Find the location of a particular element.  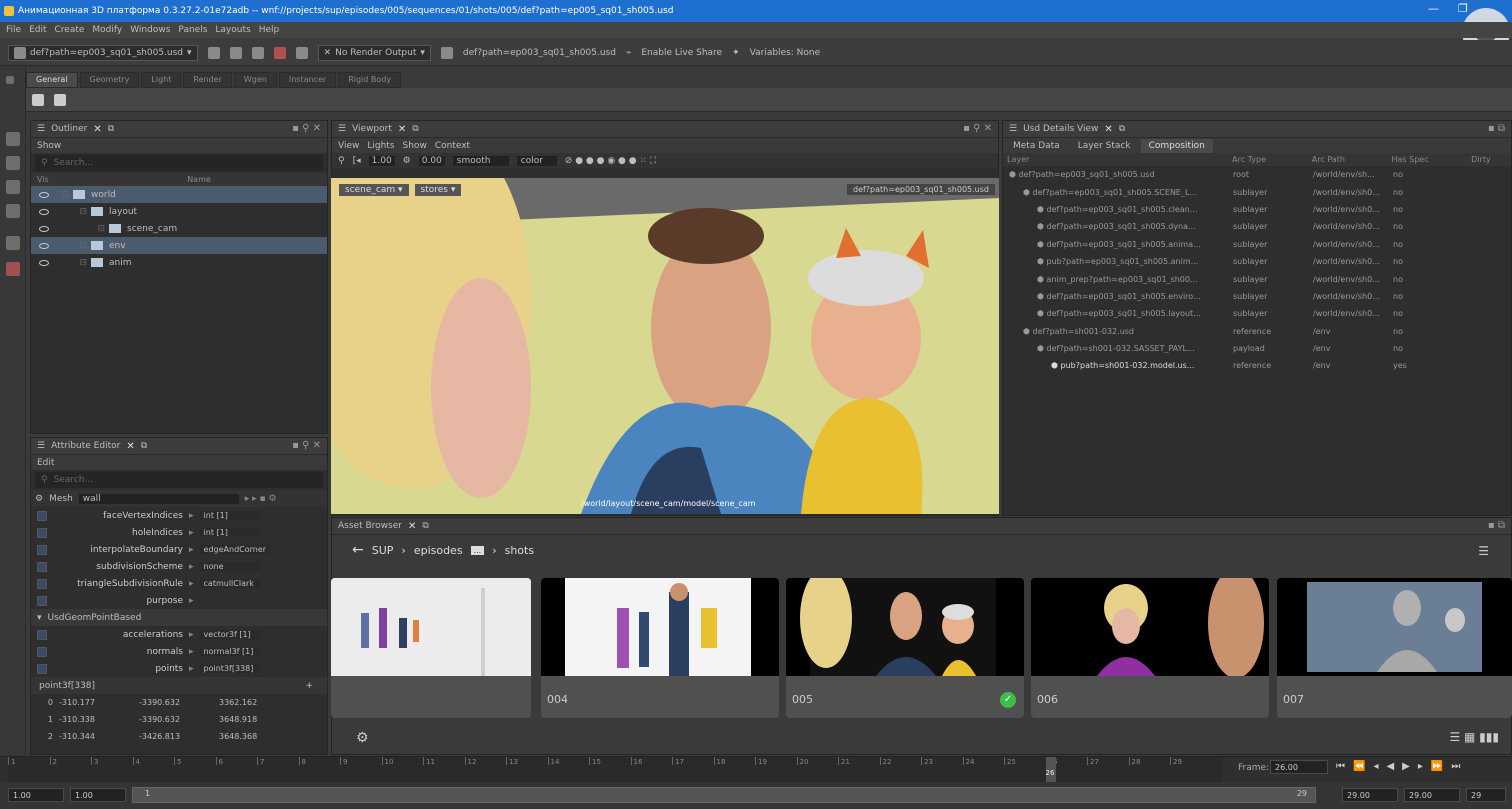

edit-target-layer: def?path=ep003_sq01_sh005.usd is located at coordinates (539, 53).